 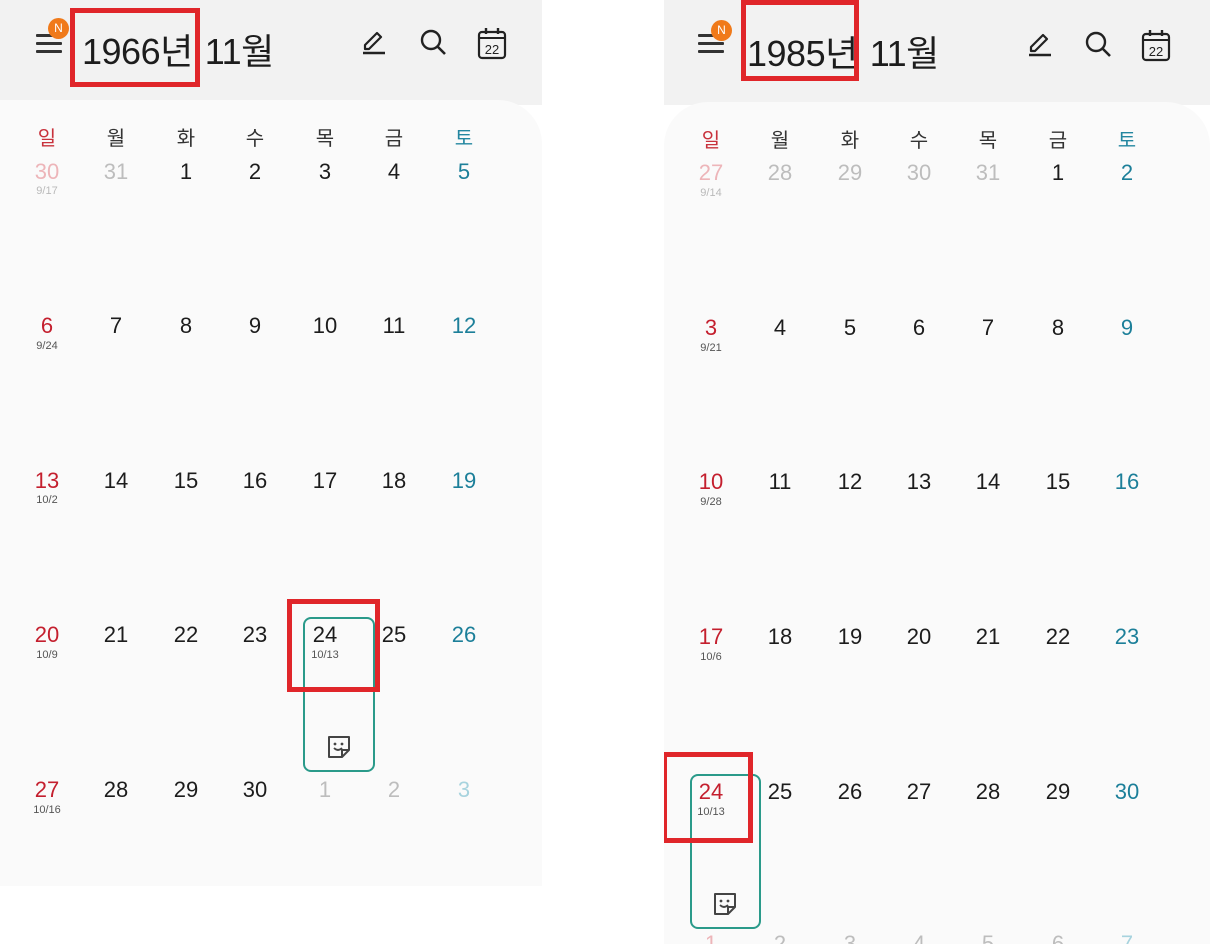 I want to click on weekday-wed: 수, so click(x=919, y=141).